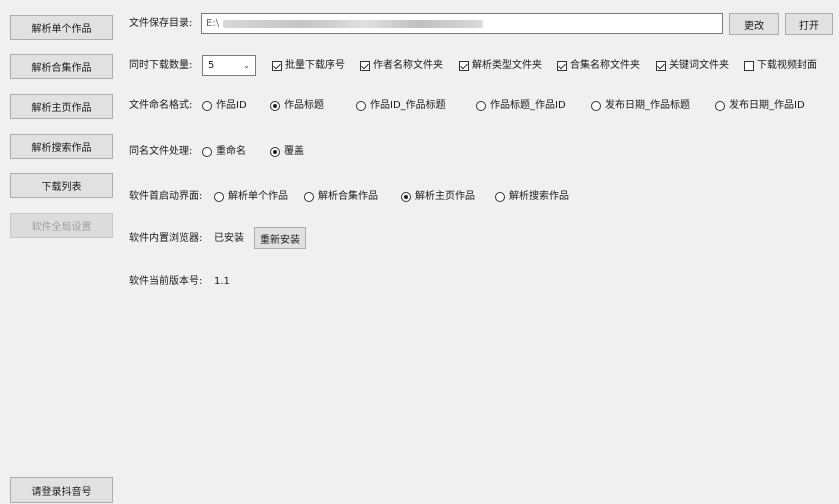  I want to click on checkbox-type-folder: 解析类型文件夹, so click(500, 66).